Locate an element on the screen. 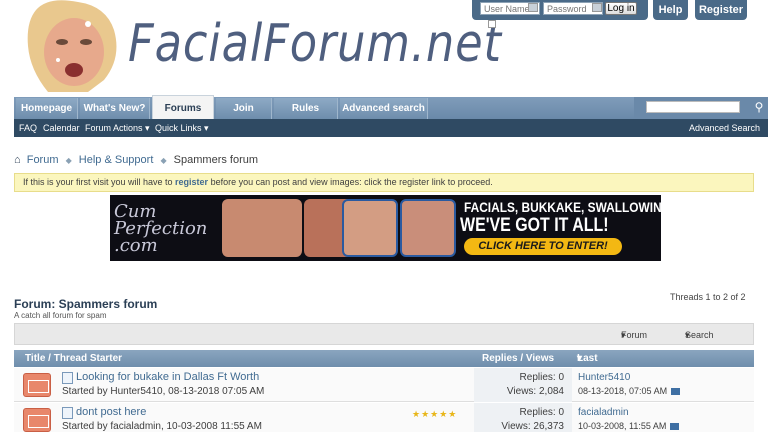 The width and height of the screenshot is (768, 432). subnav-advanced-search: Advanced Search is located at coordinates (724, 128).